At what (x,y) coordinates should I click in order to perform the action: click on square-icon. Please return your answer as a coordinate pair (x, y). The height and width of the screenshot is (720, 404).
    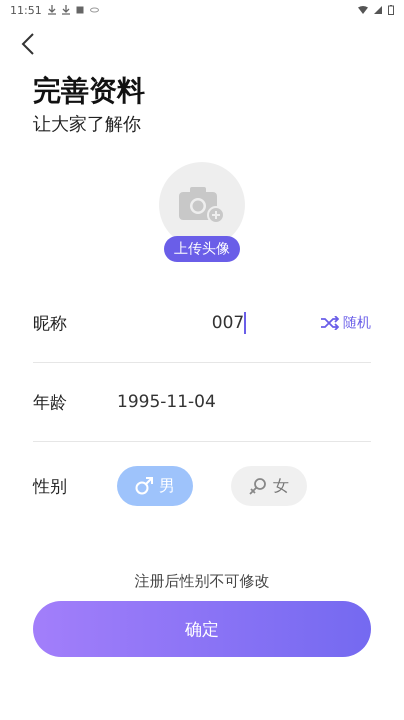
    Looking at the image, I should click on (80, 10).